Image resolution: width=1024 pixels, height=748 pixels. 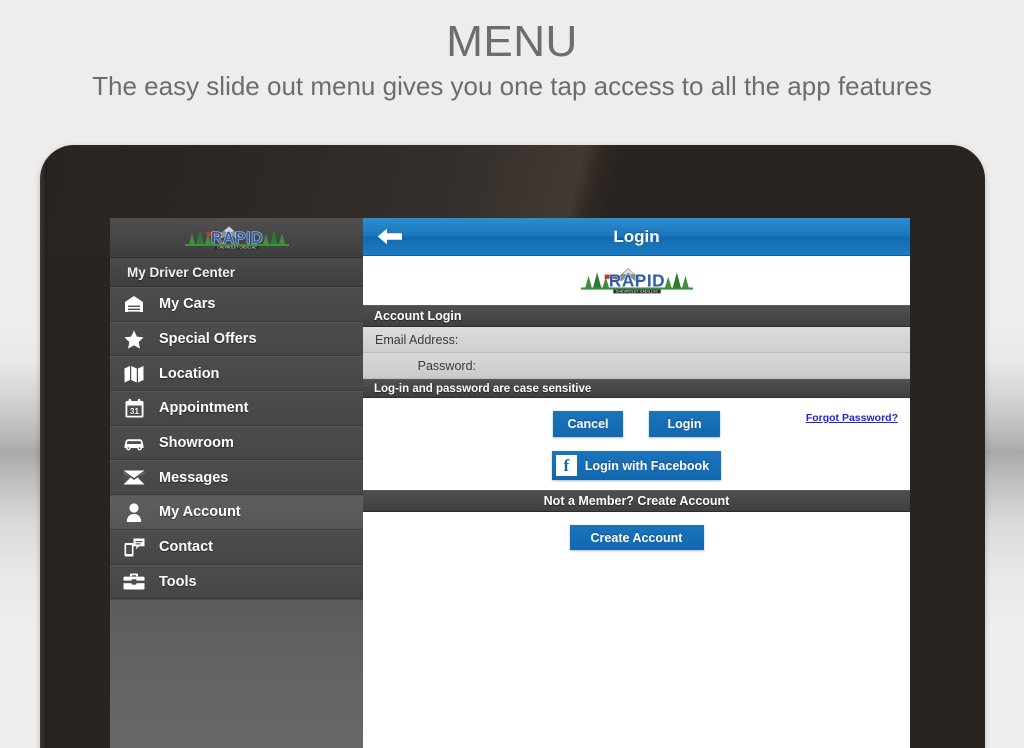 What do you see at coordinates (134, 304) in the screenshot?
I see `garage-icon` at bounding box center [134, 304].